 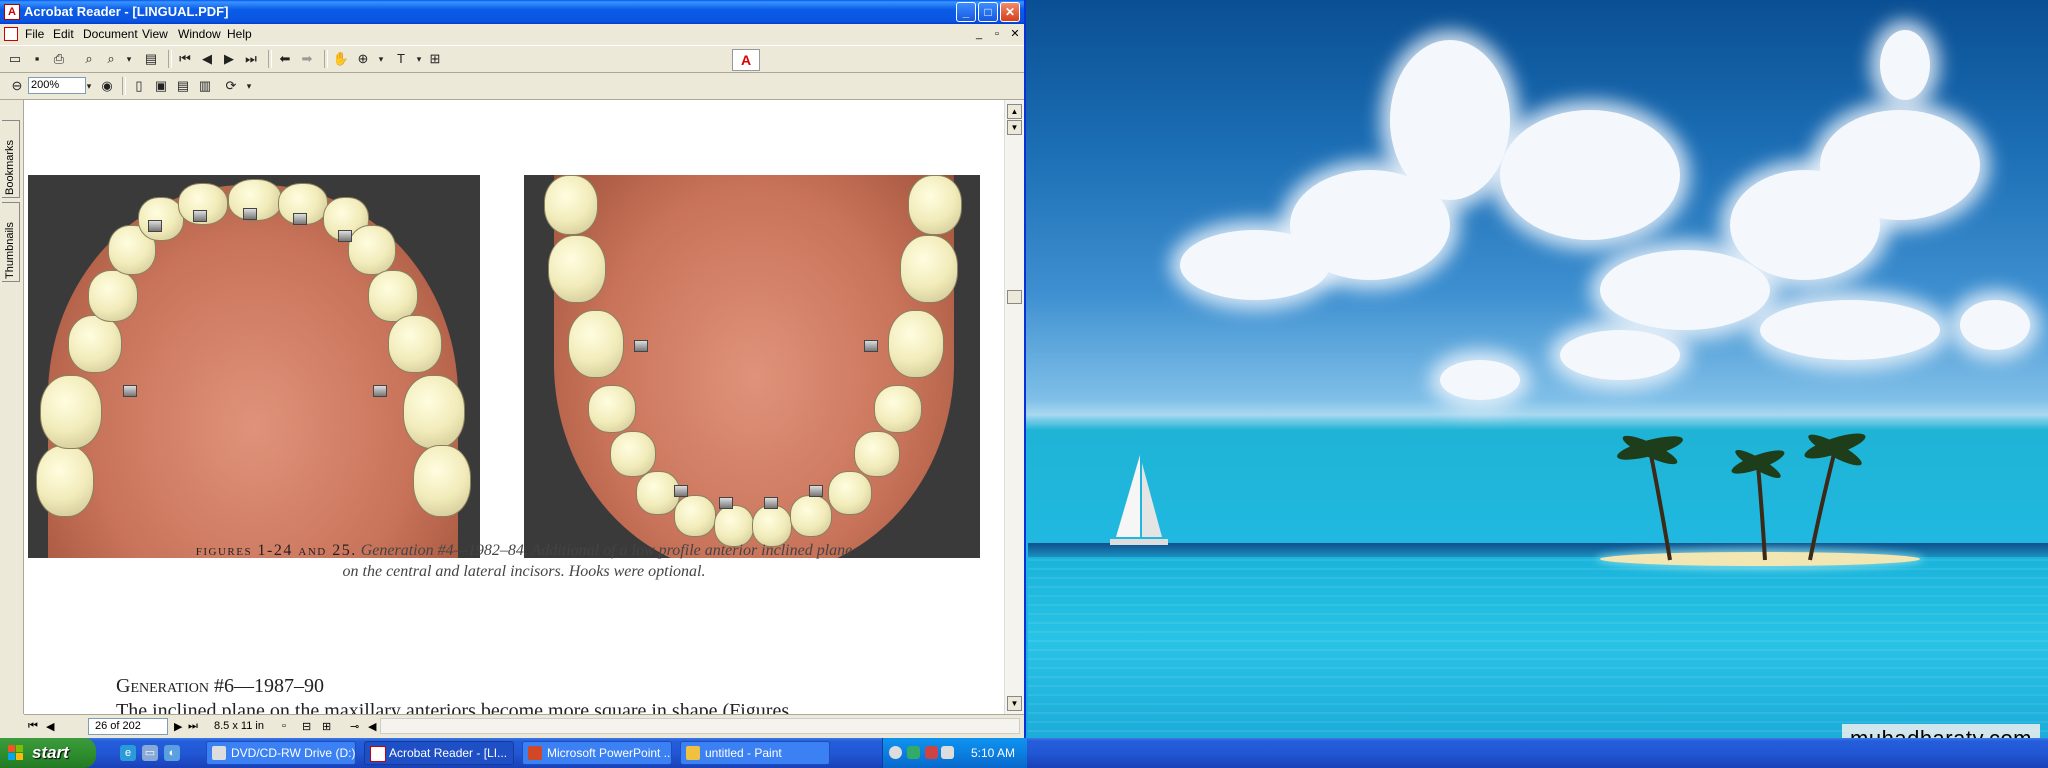 I want to click on single-page-icon: ▫, so click(x=284, y=726).